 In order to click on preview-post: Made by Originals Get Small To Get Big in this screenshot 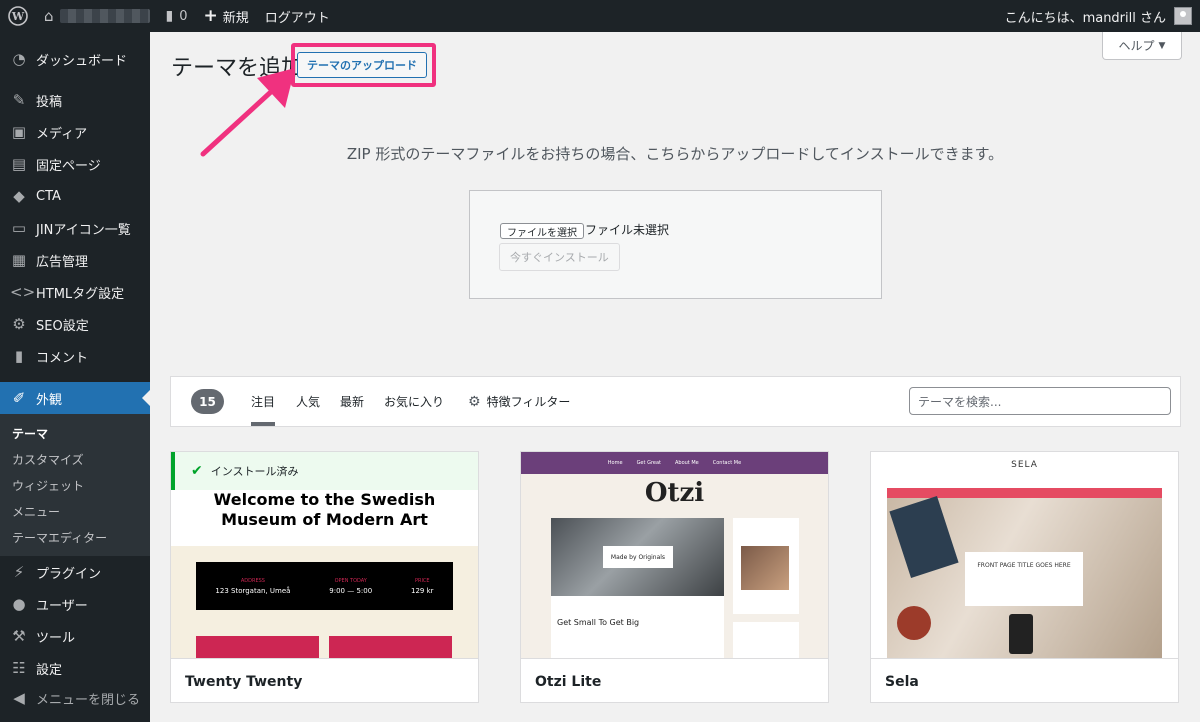, I will do `click(637, 588)`.